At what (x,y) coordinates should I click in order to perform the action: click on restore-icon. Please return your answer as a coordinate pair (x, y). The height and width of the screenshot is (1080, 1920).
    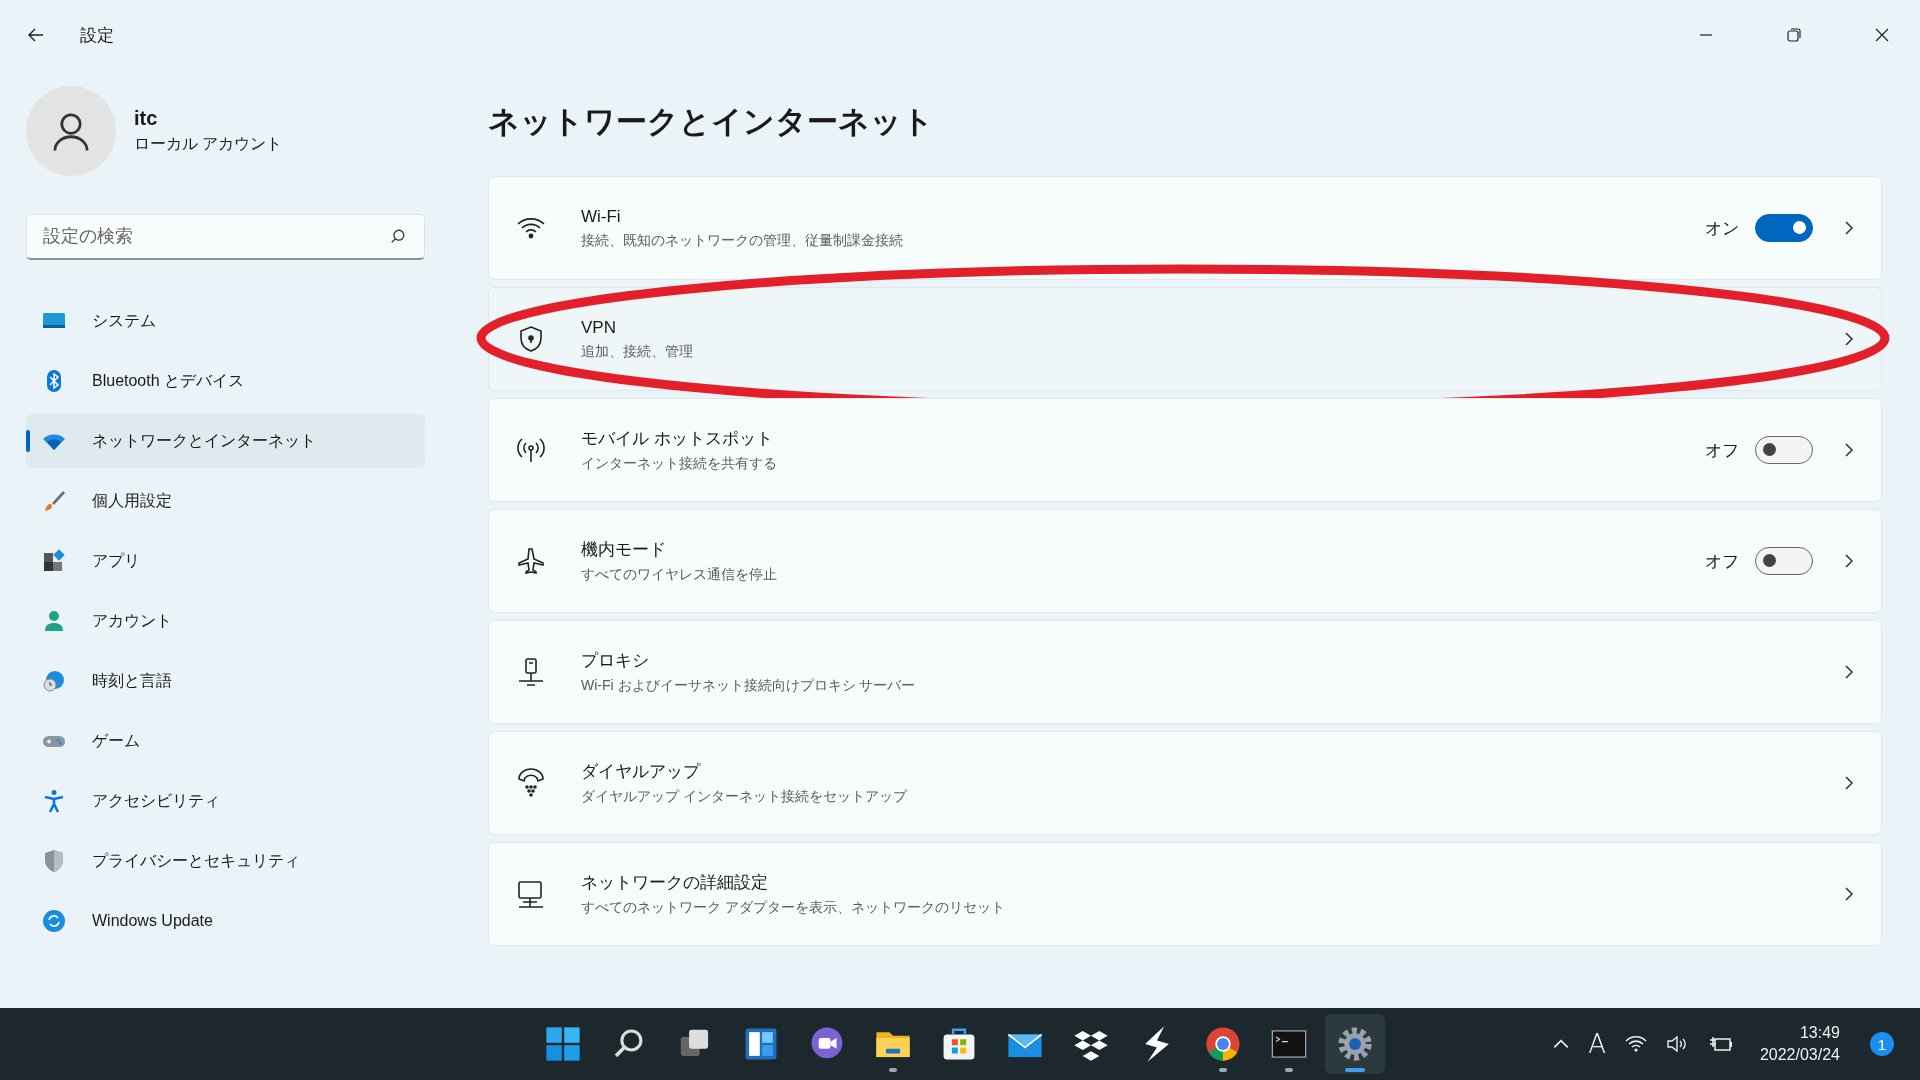
    Looking at the image, I should click on (1794, 35).